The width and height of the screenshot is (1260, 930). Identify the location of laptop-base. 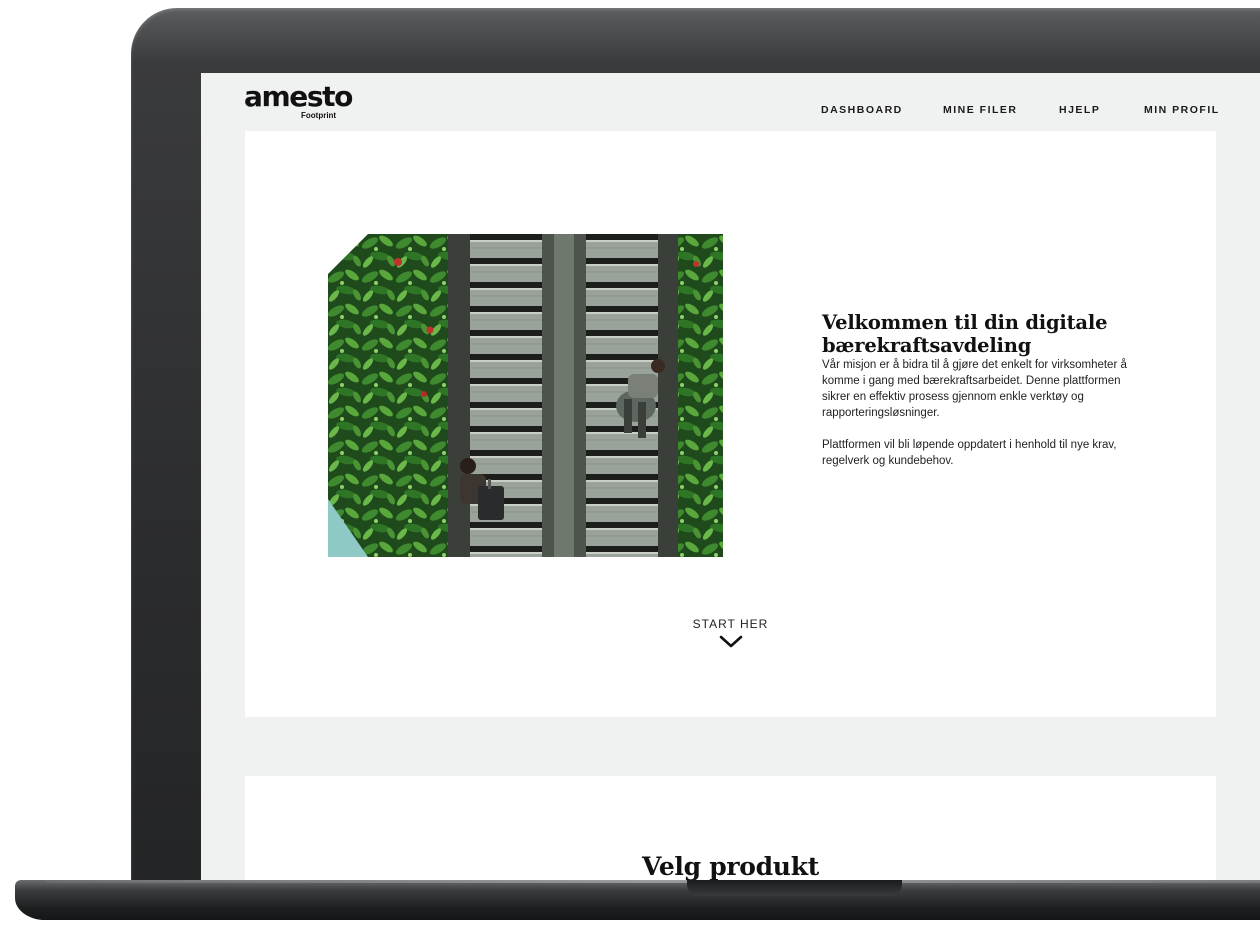
(637, 900).